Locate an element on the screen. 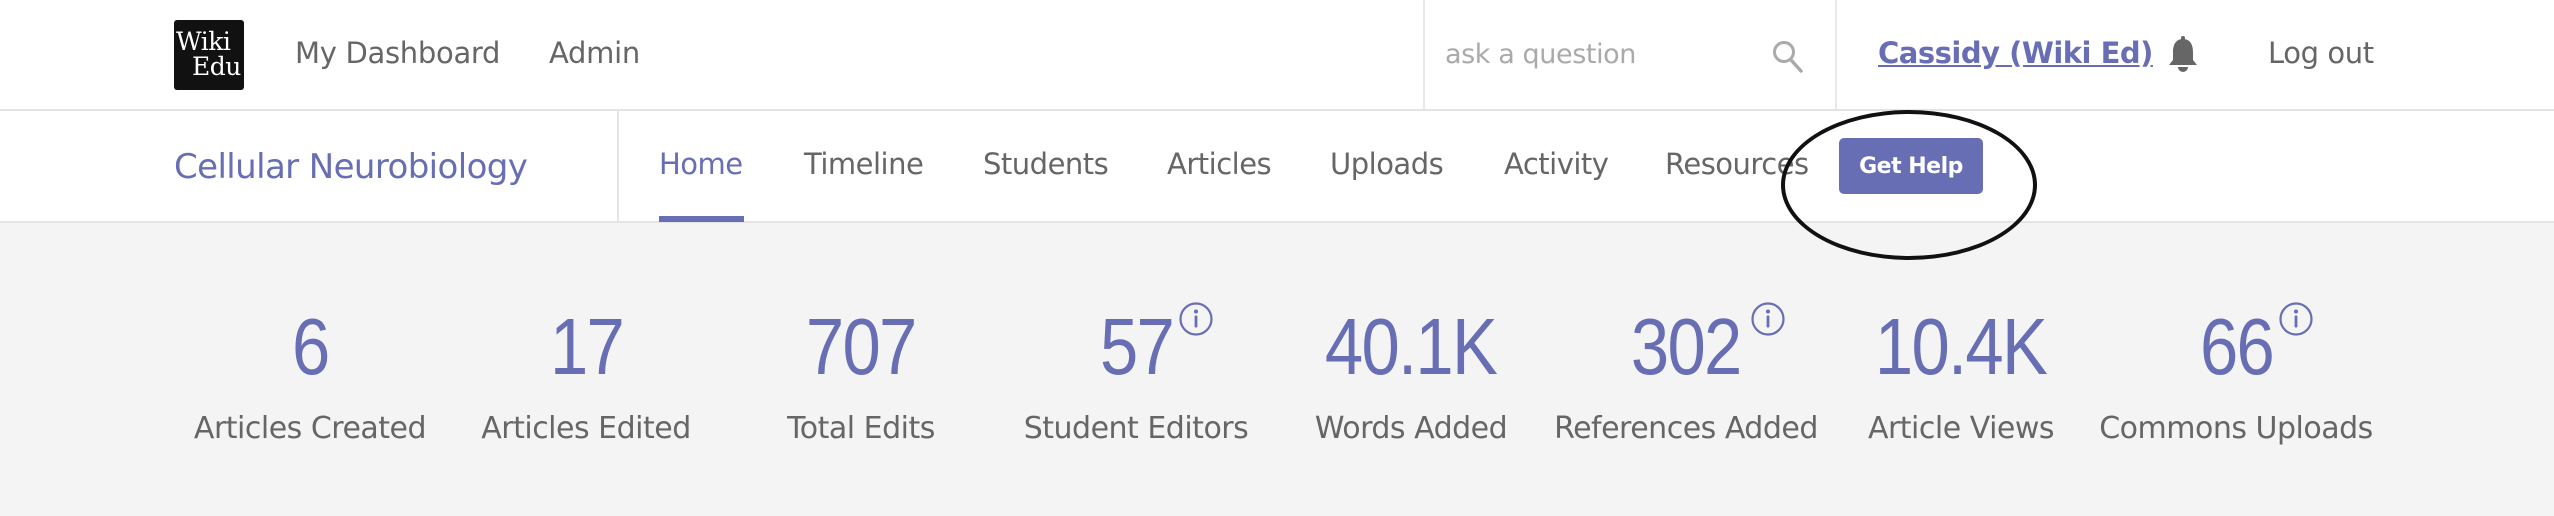 This screenshot has height=516, width=2554. stat-articles-created: 6 Articles Created is located at coordinates (310, 374).